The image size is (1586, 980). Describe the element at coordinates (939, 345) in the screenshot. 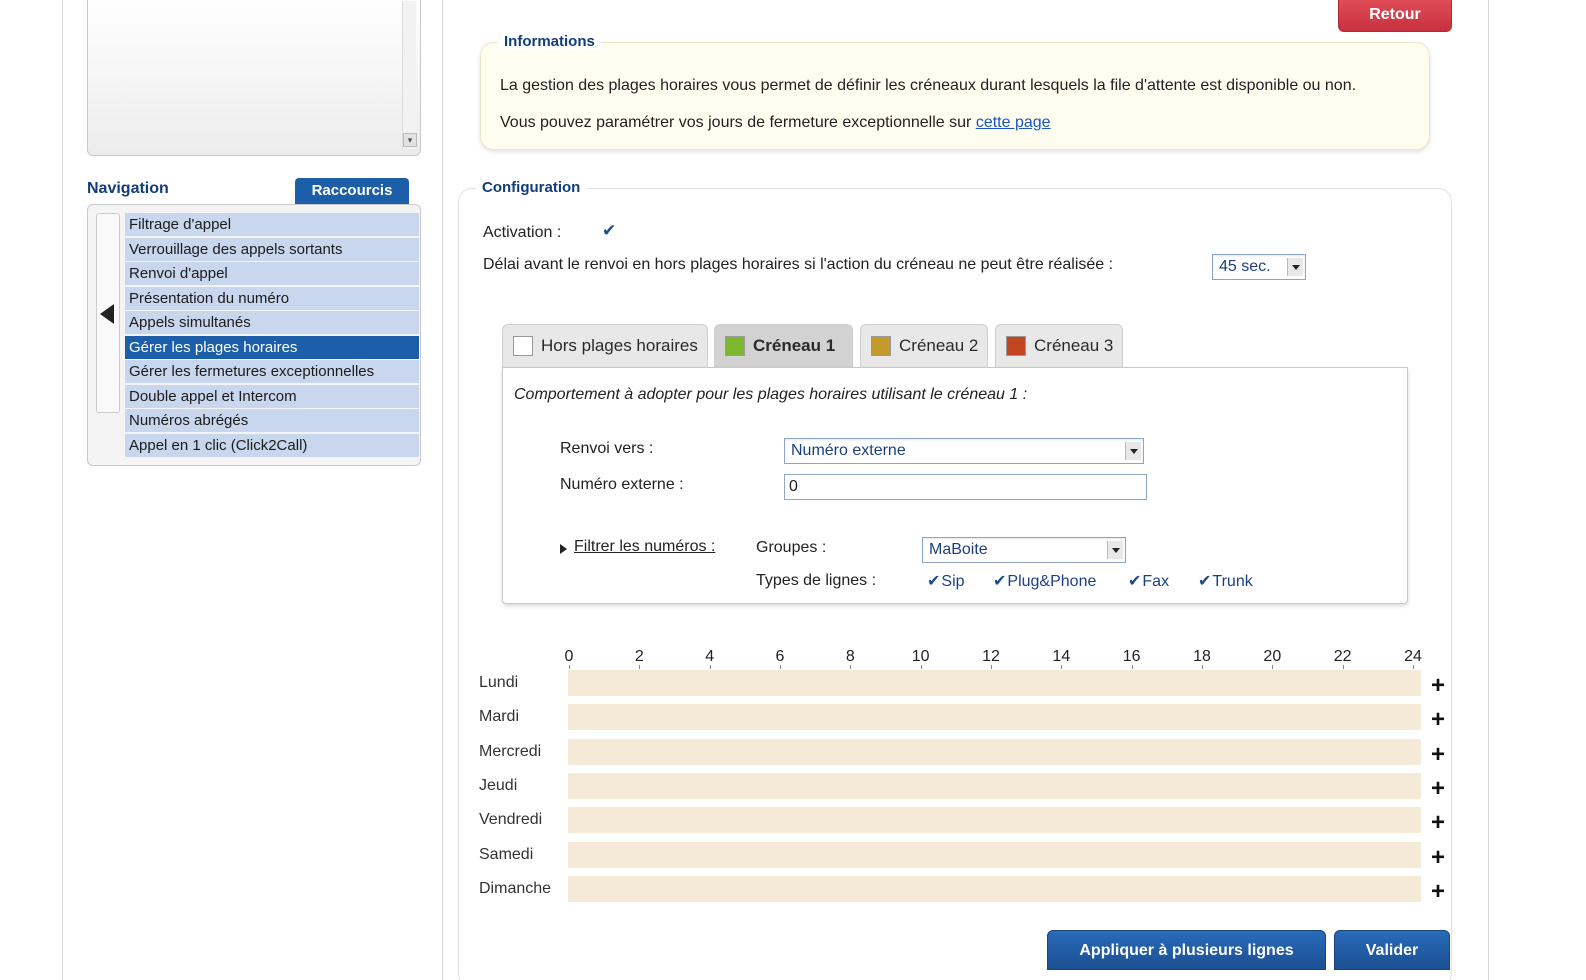

I see `tab-label: Créneau 2` at that location.